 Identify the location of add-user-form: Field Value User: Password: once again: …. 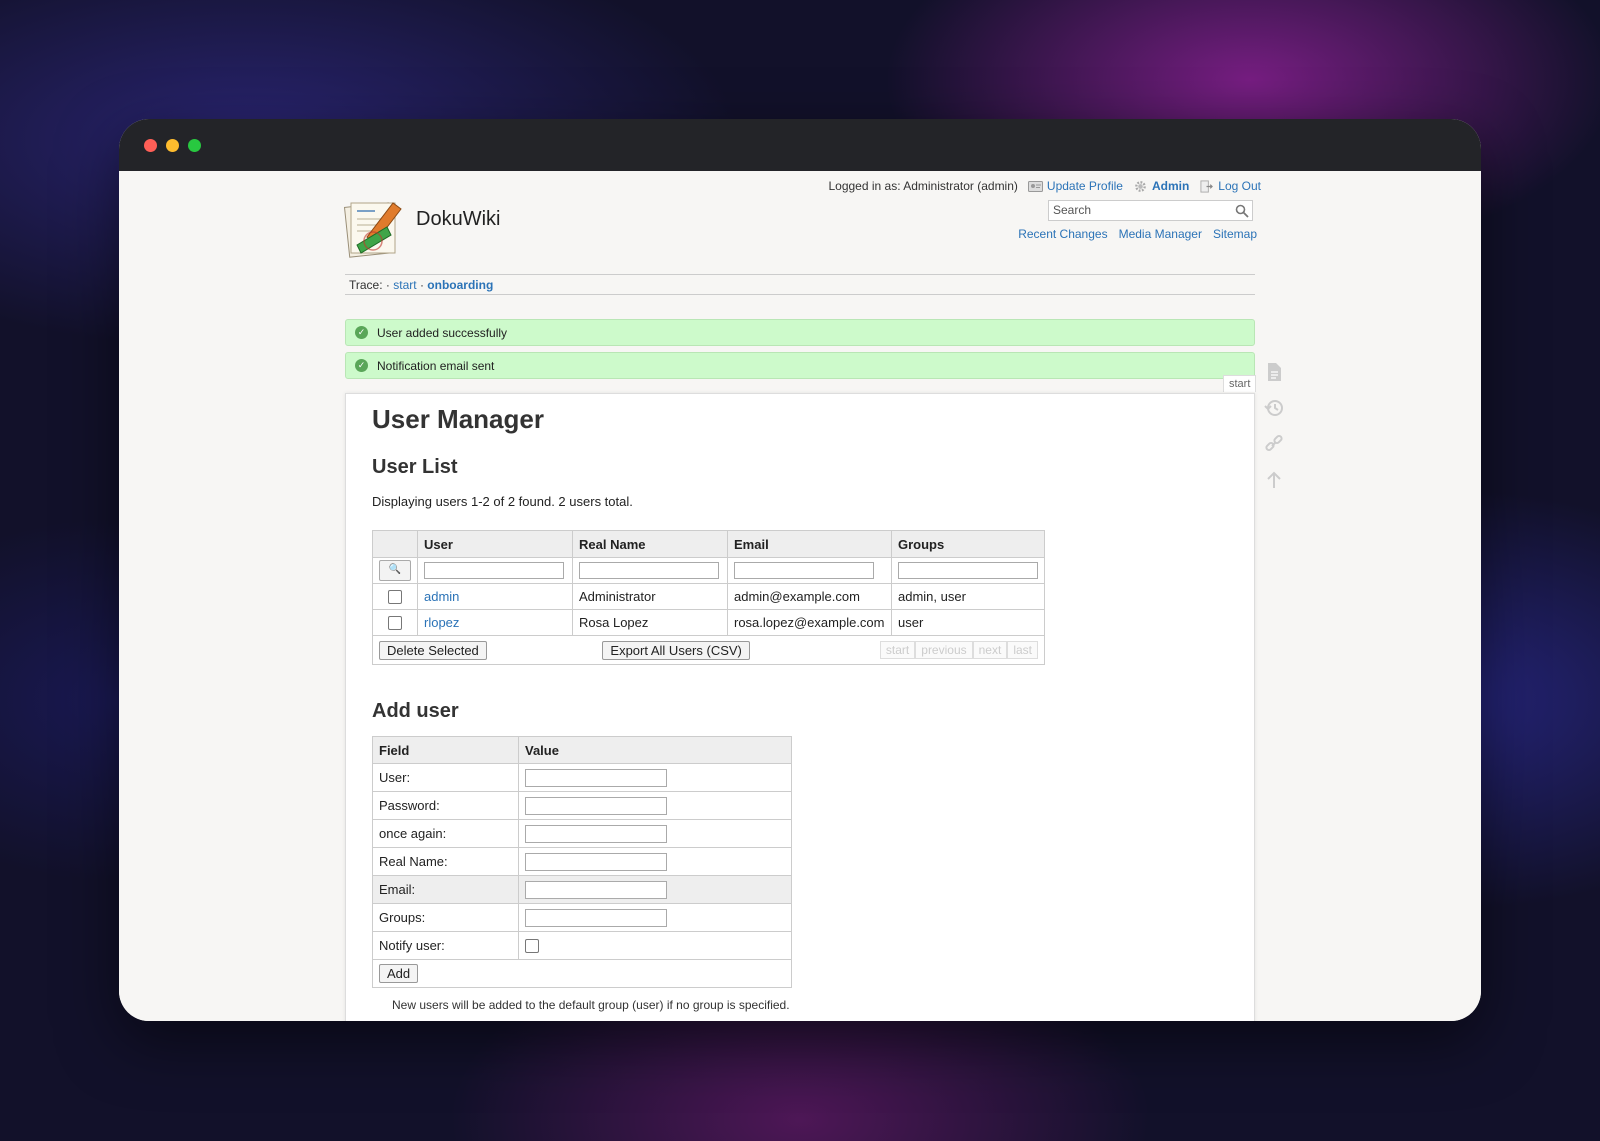
(582, 862).